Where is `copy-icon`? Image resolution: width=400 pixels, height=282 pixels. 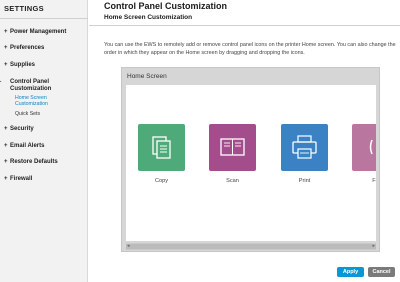
copy-icon is located at coordinates (161, 147).